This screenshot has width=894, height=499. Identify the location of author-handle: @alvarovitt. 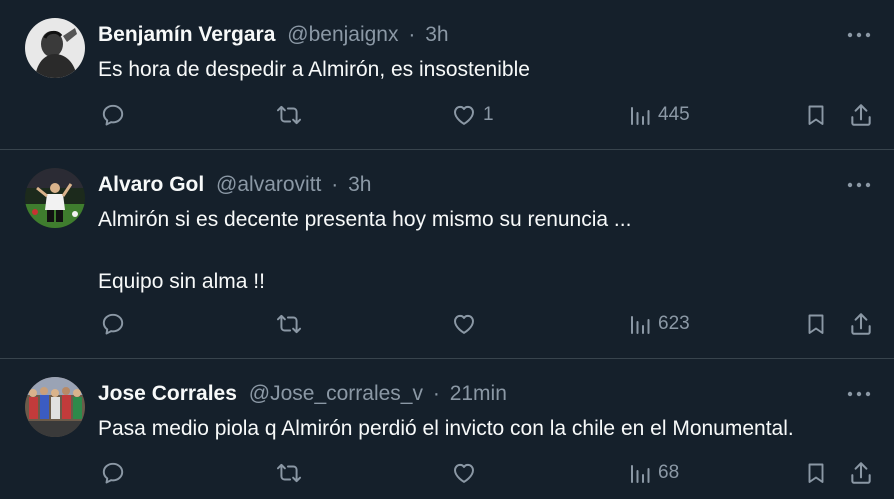
(268, 184).